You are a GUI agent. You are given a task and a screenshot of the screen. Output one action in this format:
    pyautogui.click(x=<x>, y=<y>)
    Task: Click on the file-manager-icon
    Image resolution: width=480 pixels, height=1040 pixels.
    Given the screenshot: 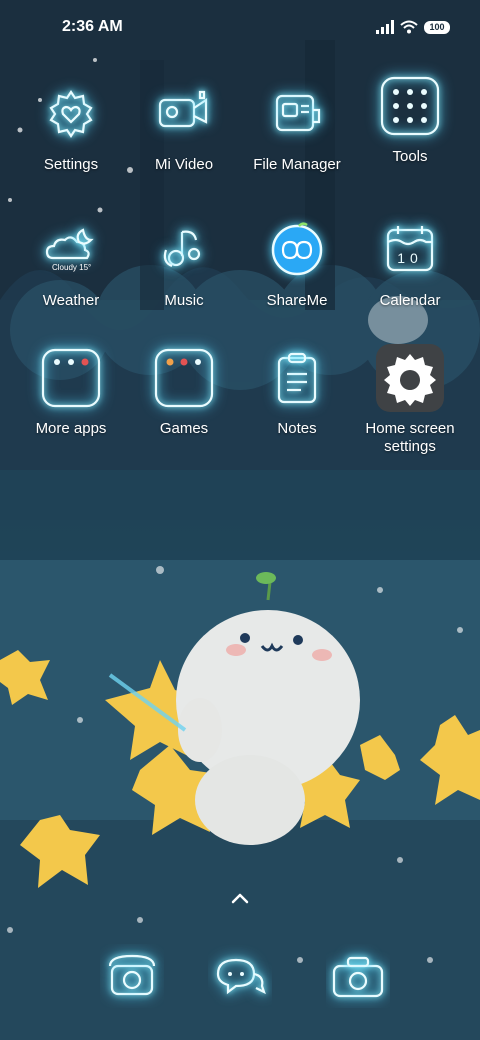 What is the action you would take?
    pyautogui.click(x=297, y=114)
    